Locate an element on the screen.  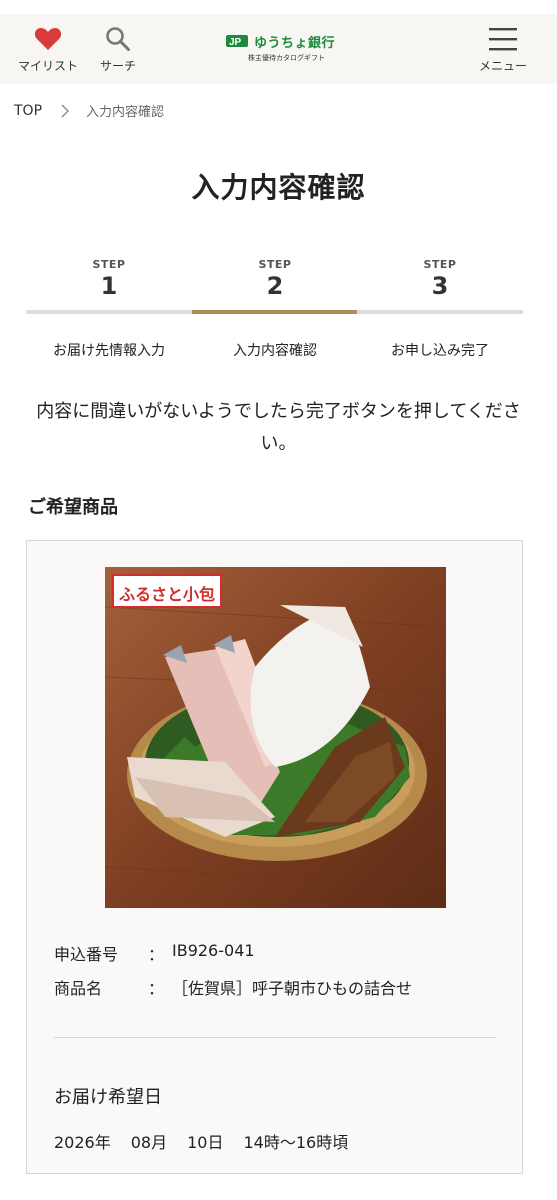
confirmation-notice: 内容に間違いがないようでしたら完了ボタンを押してください。 is located at coordinates (278, 427).